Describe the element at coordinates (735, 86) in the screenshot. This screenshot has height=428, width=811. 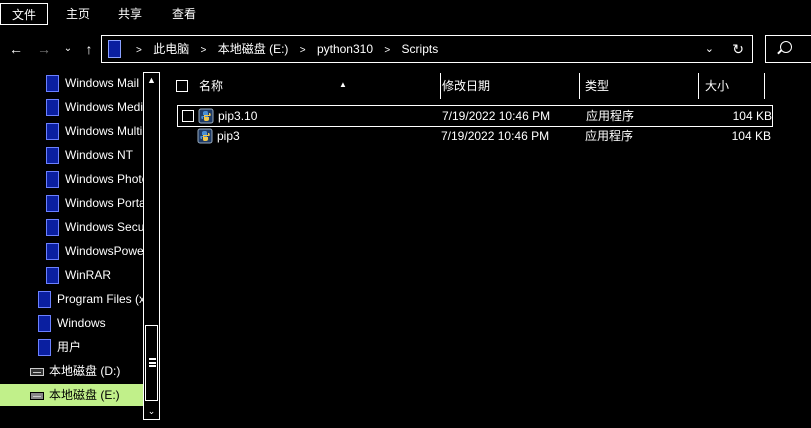
I see `column-header-size: 大小` at that location.